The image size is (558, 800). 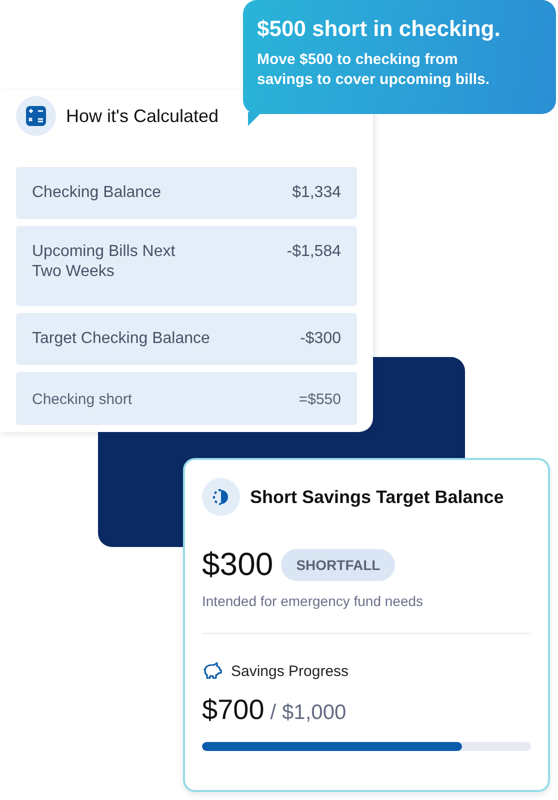 I want to click on amount: $300, so click(x=238, y=564).